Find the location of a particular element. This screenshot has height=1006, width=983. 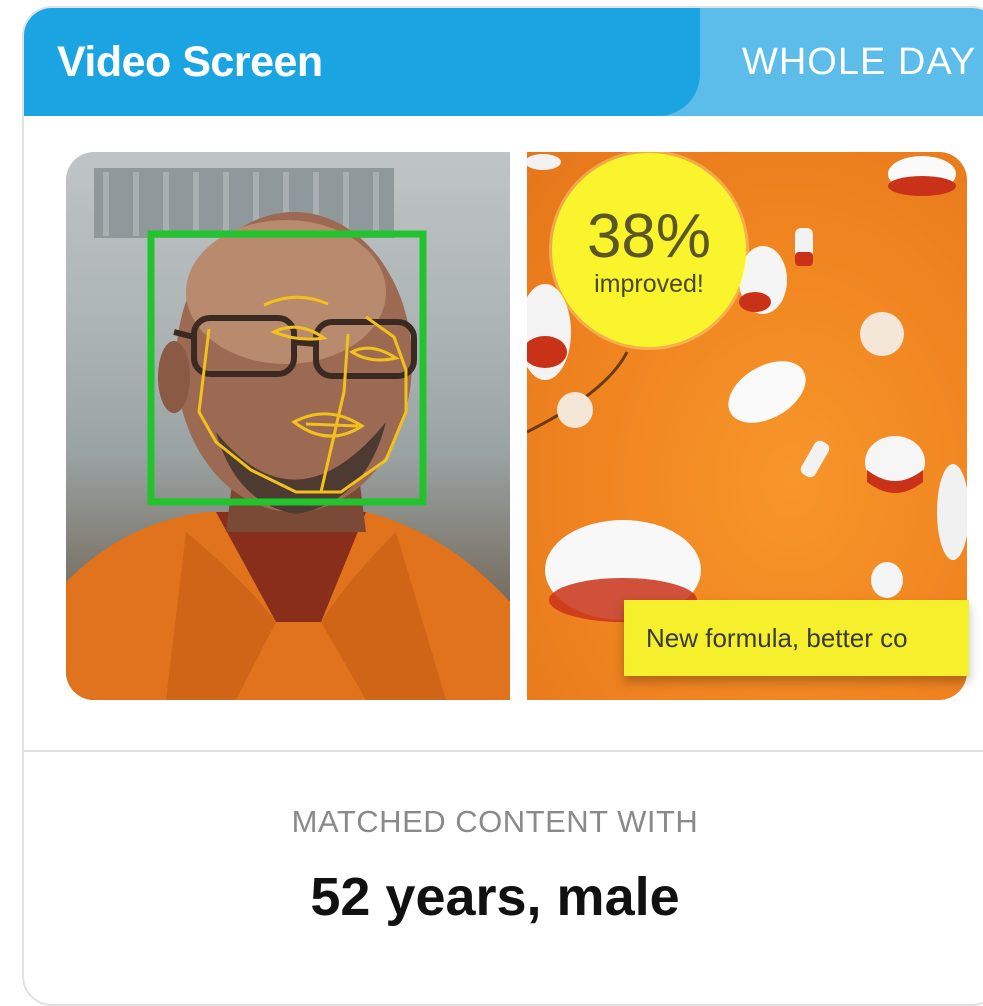

ad-banner: New formula, better co is located at coordinates (796, 638).